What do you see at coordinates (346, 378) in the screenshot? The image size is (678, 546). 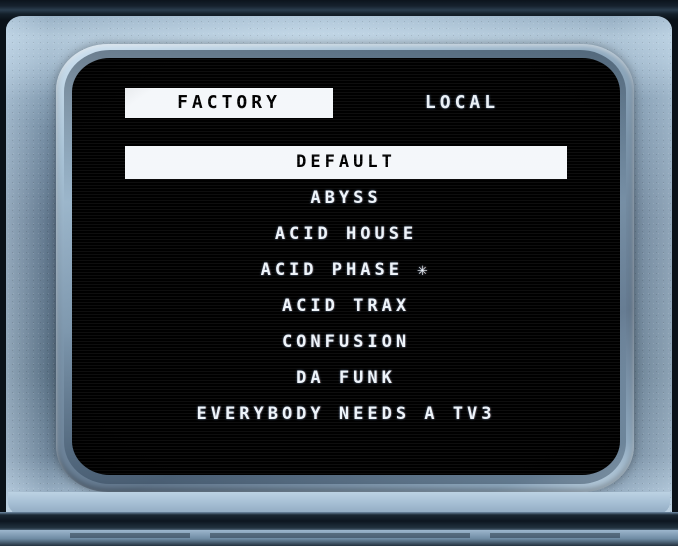 I see `preset-item-da-funk: DA FUNK` at bounding box center [346, 378].